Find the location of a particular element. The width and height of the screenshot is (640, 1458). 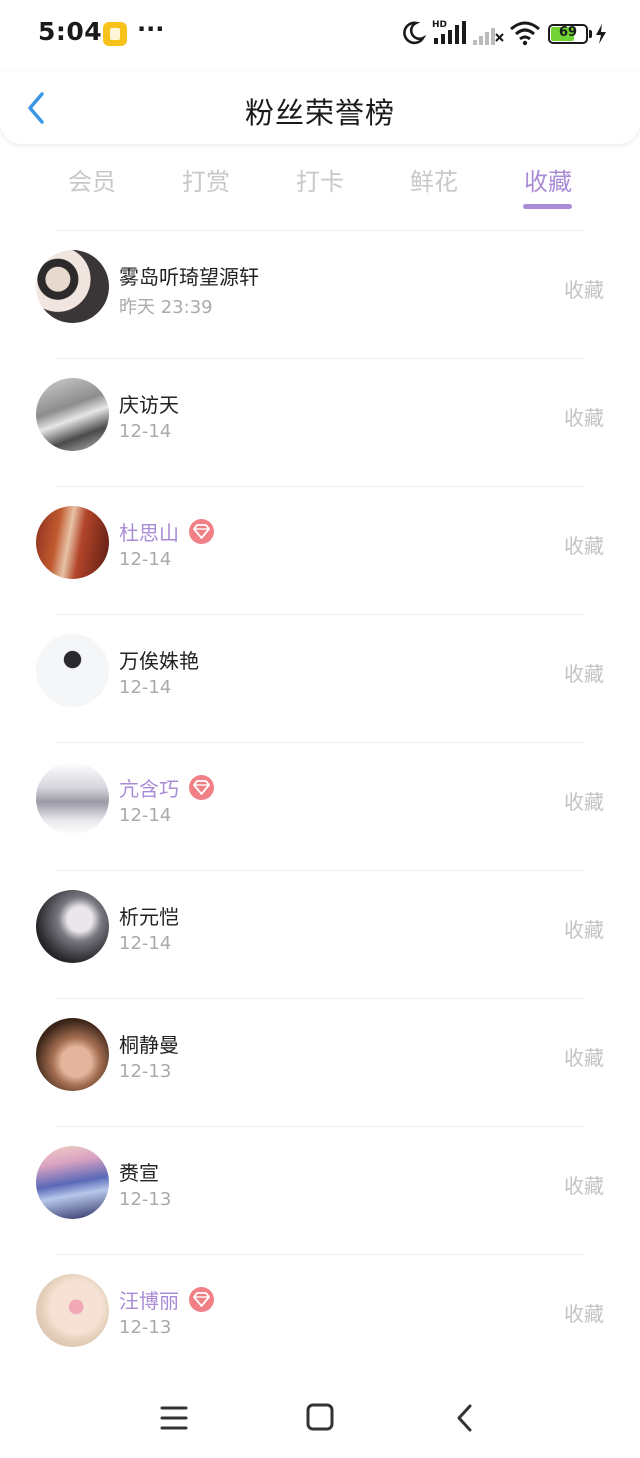

header-bar: 粉丝荣誉榜 is located at coordinates (320, 108).